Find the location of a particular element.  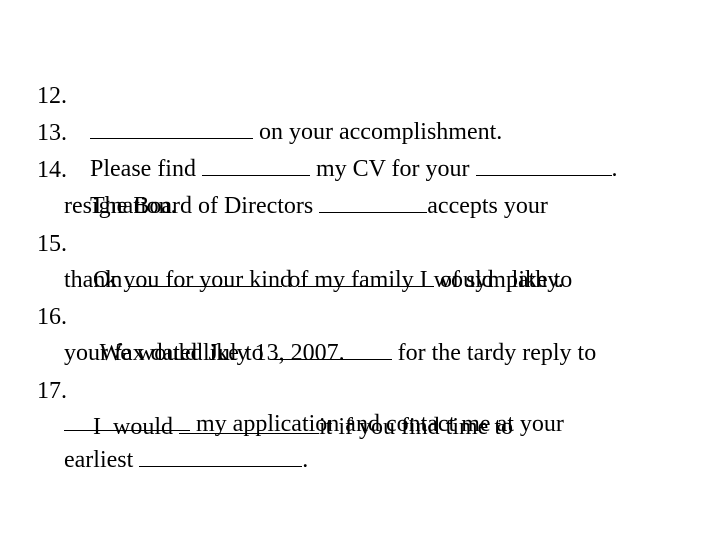

exercise-item-17-continuation: my application and contact me at your is located at coordinates (282, 403).